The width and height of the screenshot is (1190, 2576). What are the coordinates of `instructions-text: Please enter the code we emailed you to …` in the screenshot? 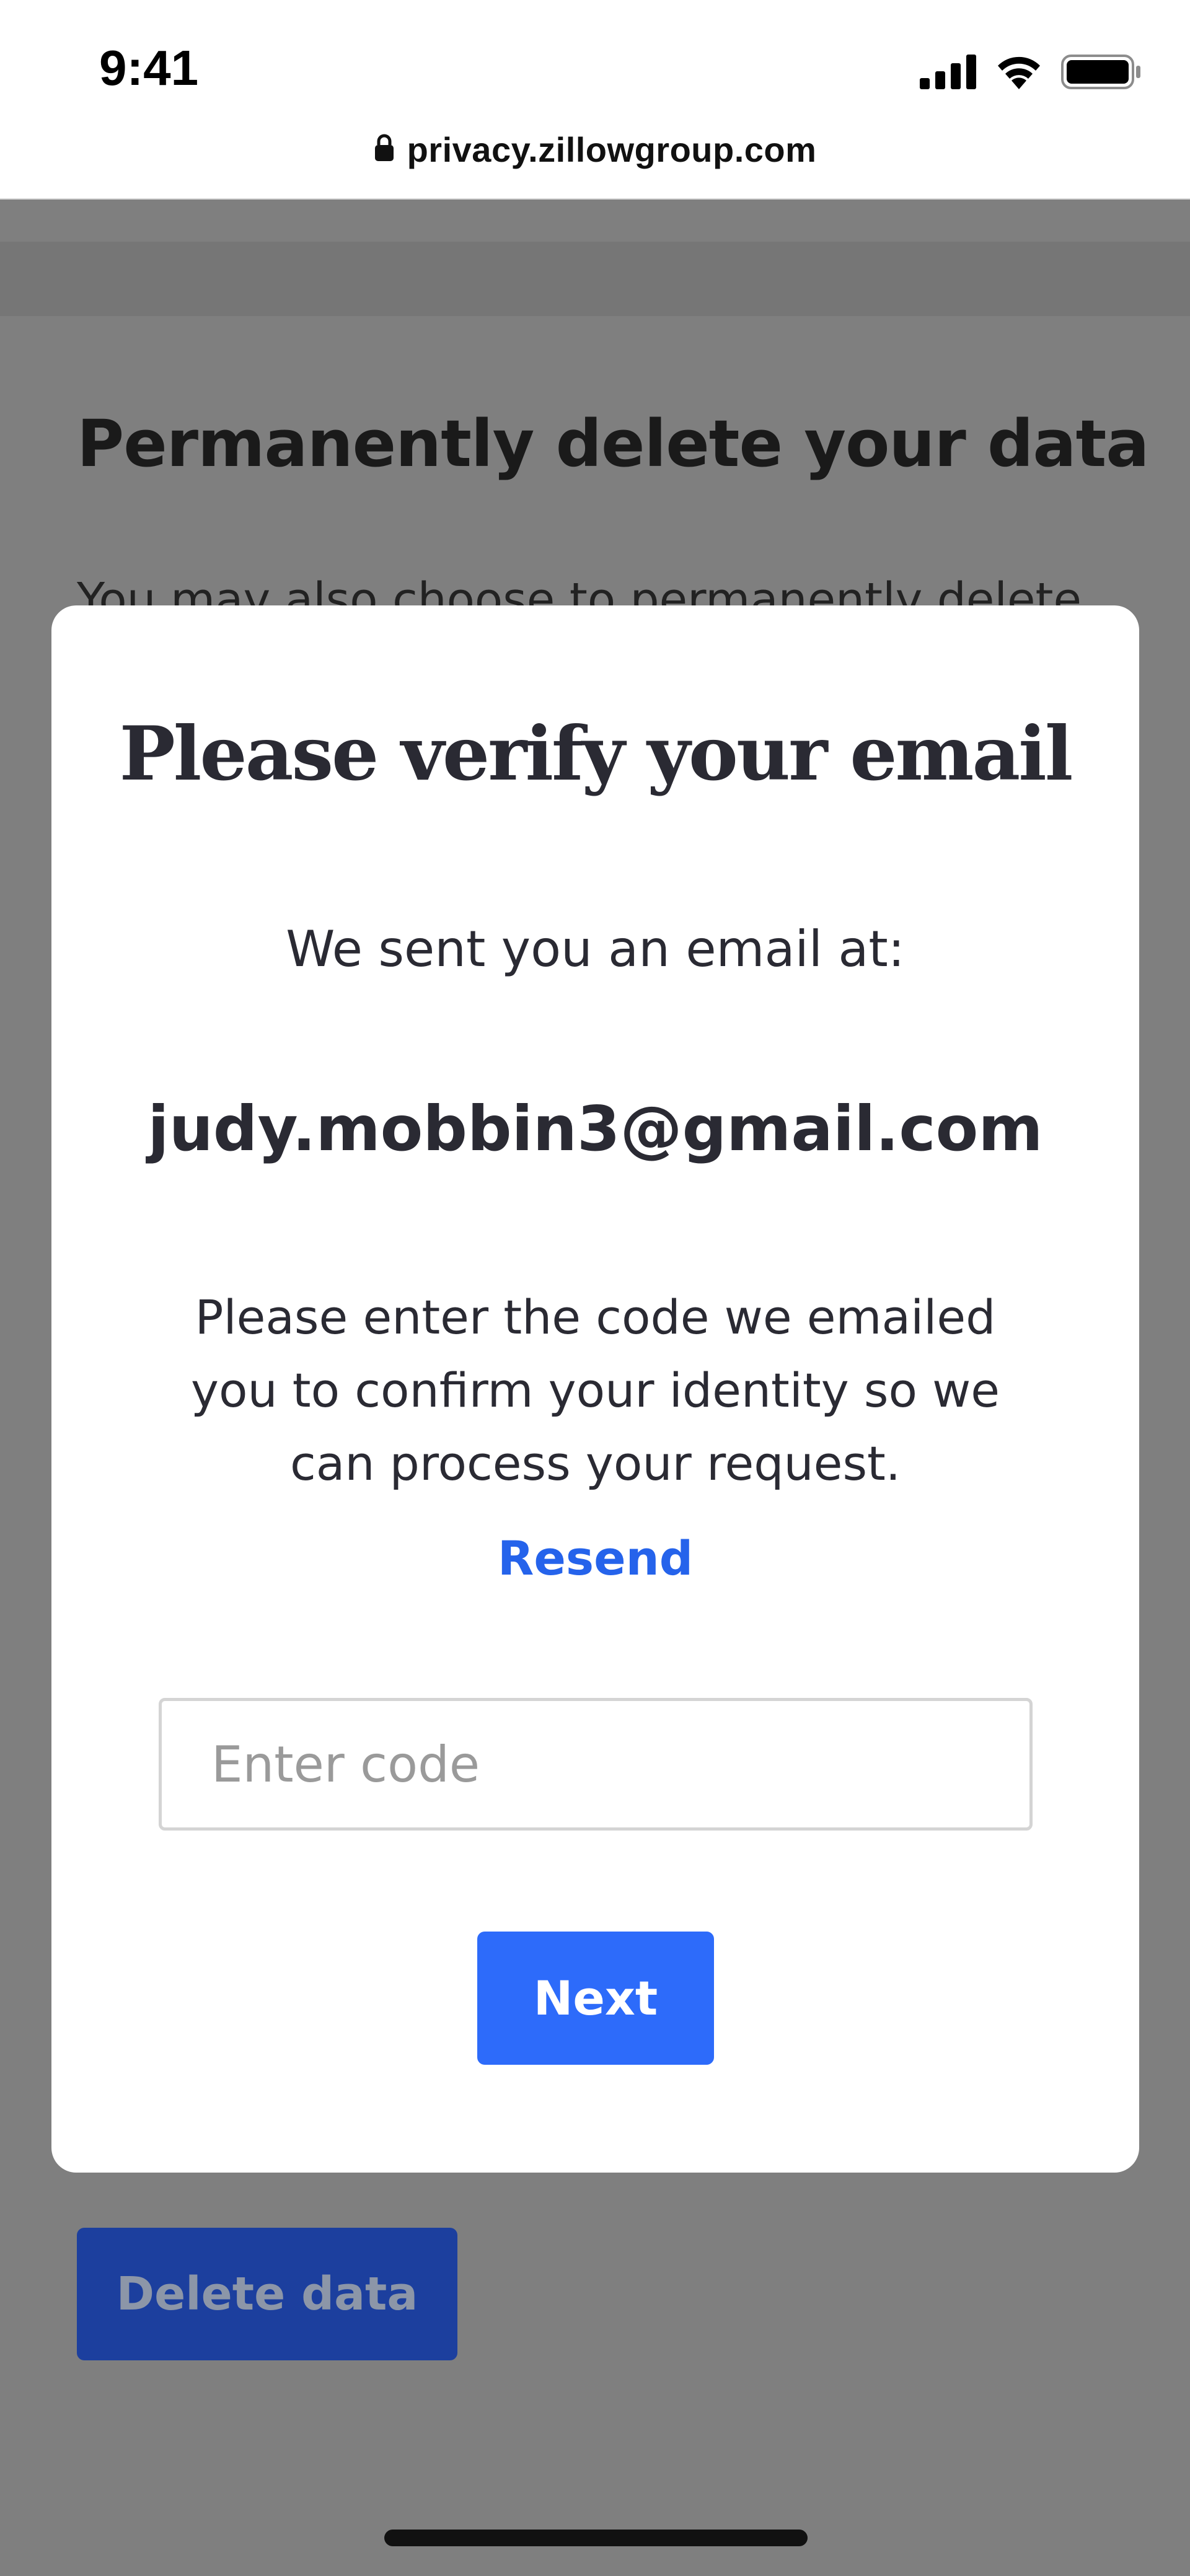 It's located at (595, 1391).